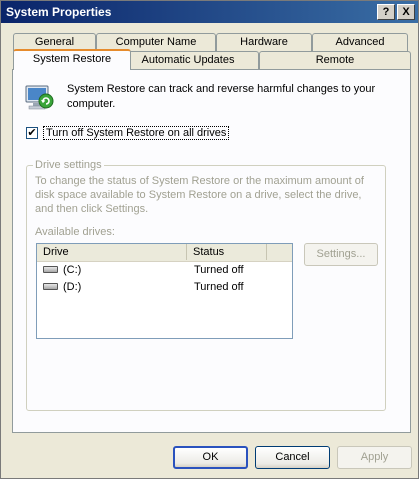 Image resolution: width=419 pixels, height=479 pixels. What do you see at coordinates (374, 457) in the screenshot?
I see `apply-button: Apply` at bounding box center [374, 457].